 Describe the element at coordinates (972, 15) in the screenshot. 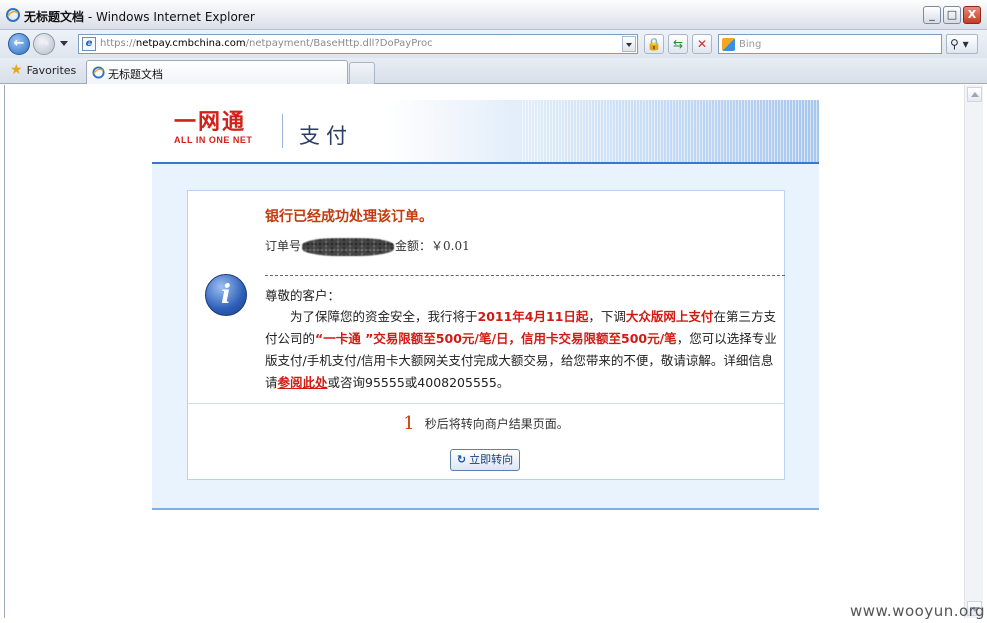

I see `close-button: X` at that location.